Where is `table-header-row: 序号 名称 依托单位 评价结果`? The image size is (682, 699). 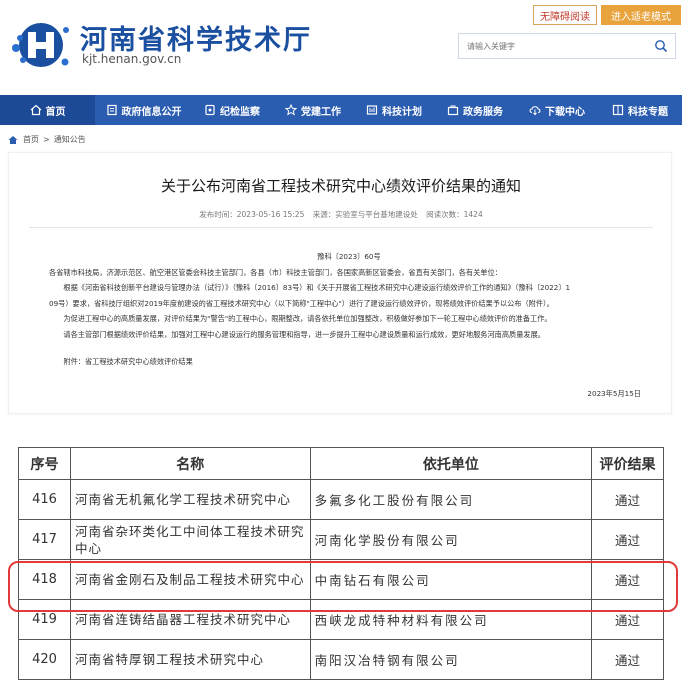
table-header-row: 序号 名称 依托单位 评价结果 is located at coordinates (341, 463).